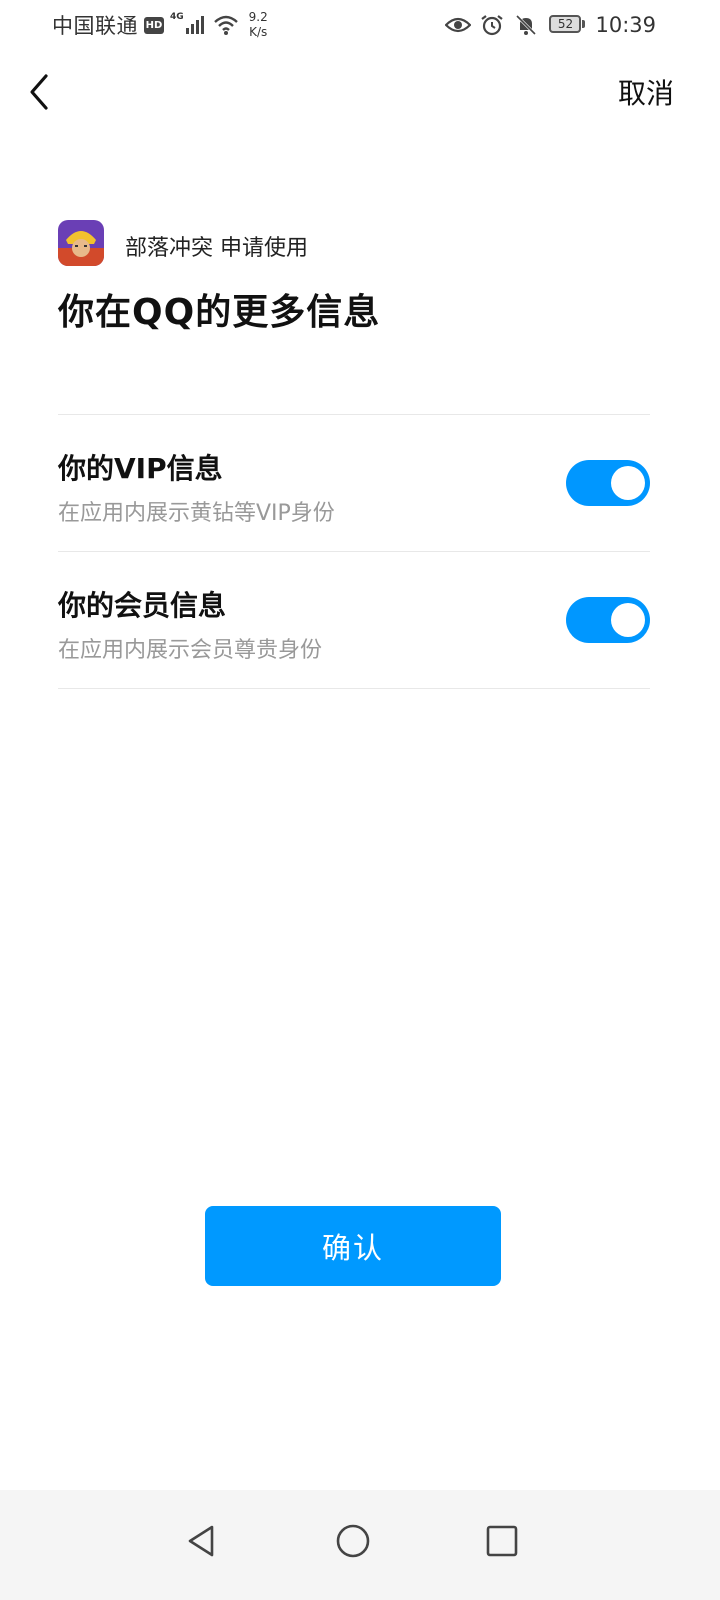 The image size is (720, 1600). I want to click on hd-icon: HD, so click(154, 25).